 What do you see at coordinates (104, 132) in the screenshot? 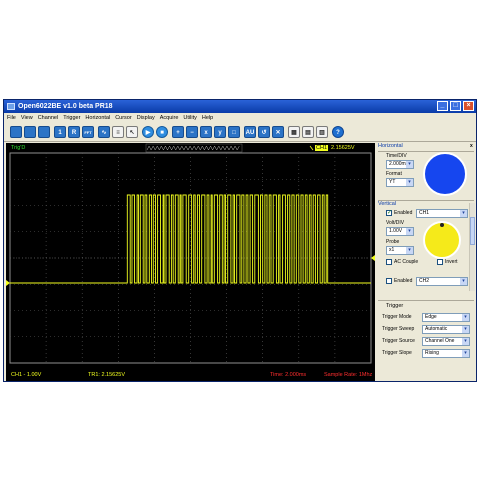
I see `wave-icon: ∿` at bounding box center [104, 132].